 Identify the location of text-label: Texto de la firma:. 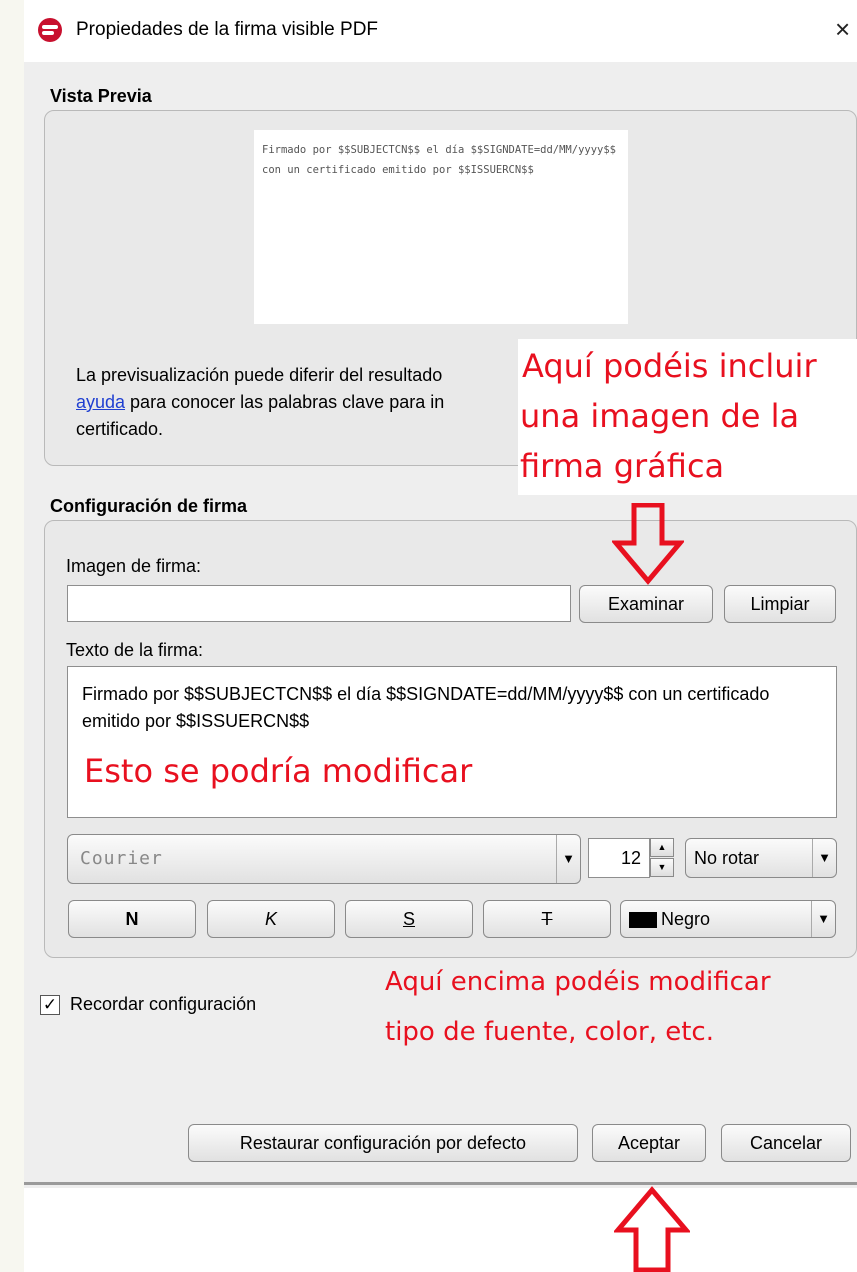
(135, 650).